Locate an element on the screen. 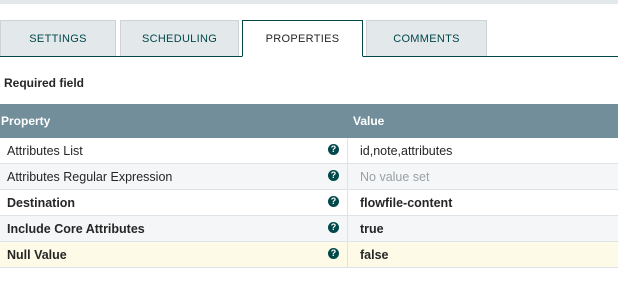 Image resolution: width=618 pixels, height=294 pixels. tab-properties: PROPERTIES is located at coordinates (302, 38).